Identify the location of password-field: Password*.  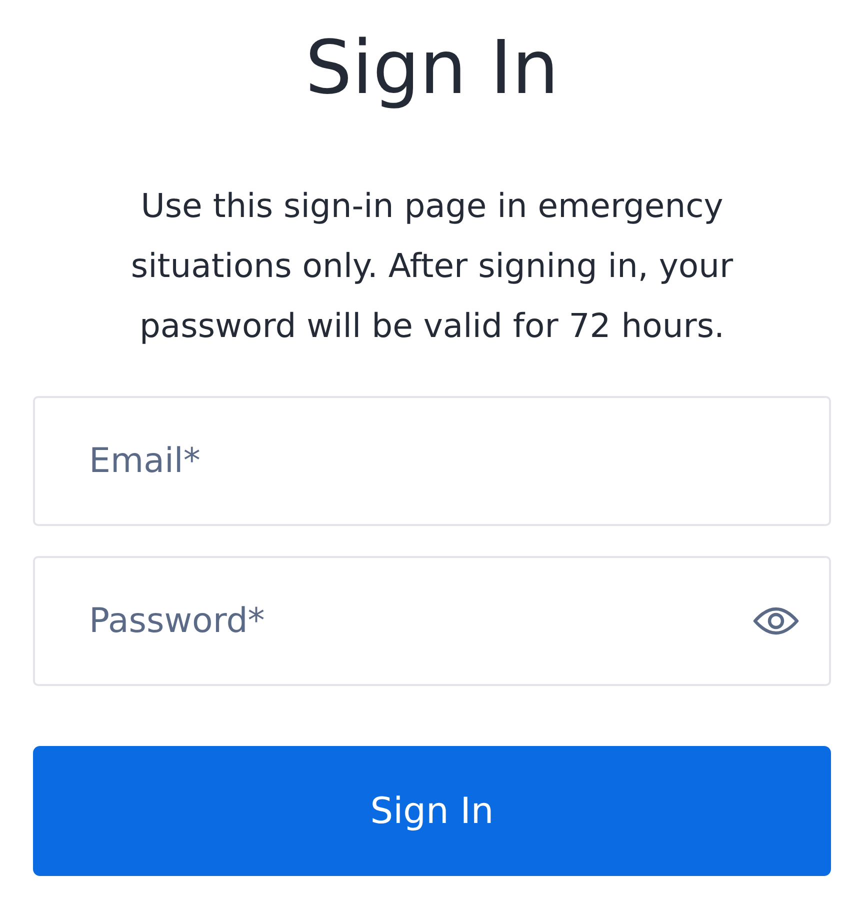
(432, 621).